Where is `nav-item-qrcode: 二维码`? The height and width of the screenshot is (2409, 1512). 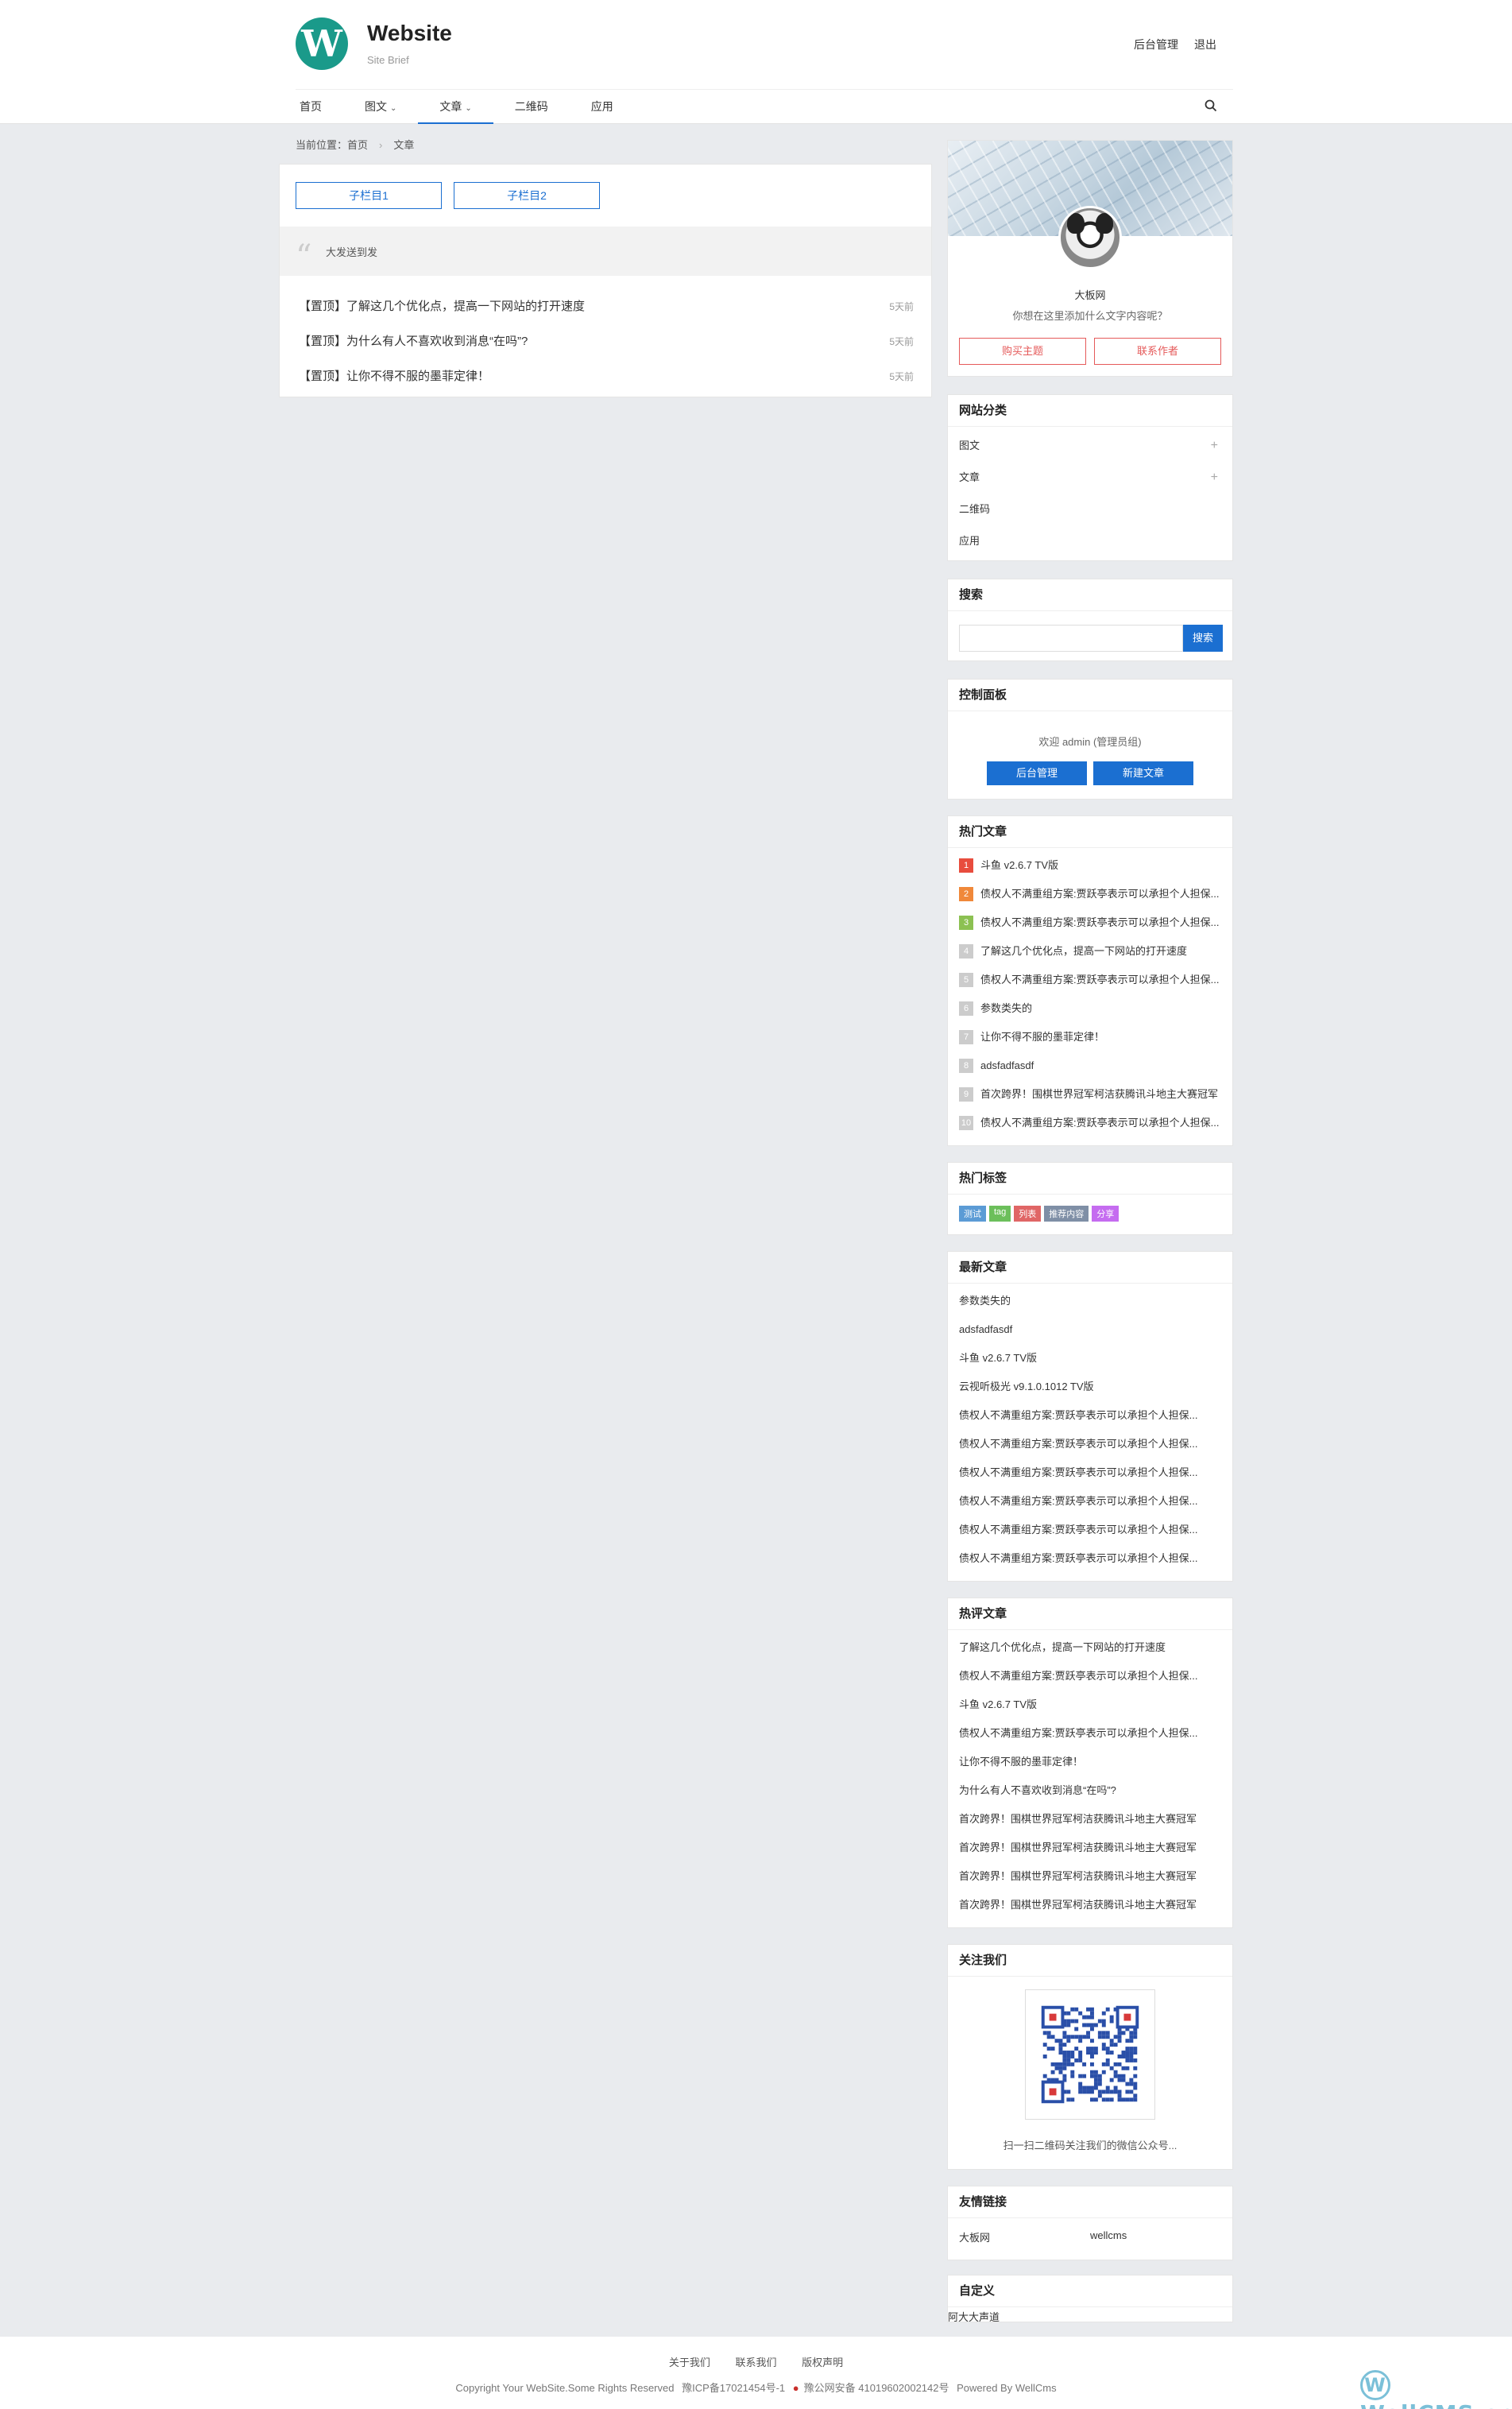
nav-item-qrcode: 二维码 is located at coordinates (531, 107).